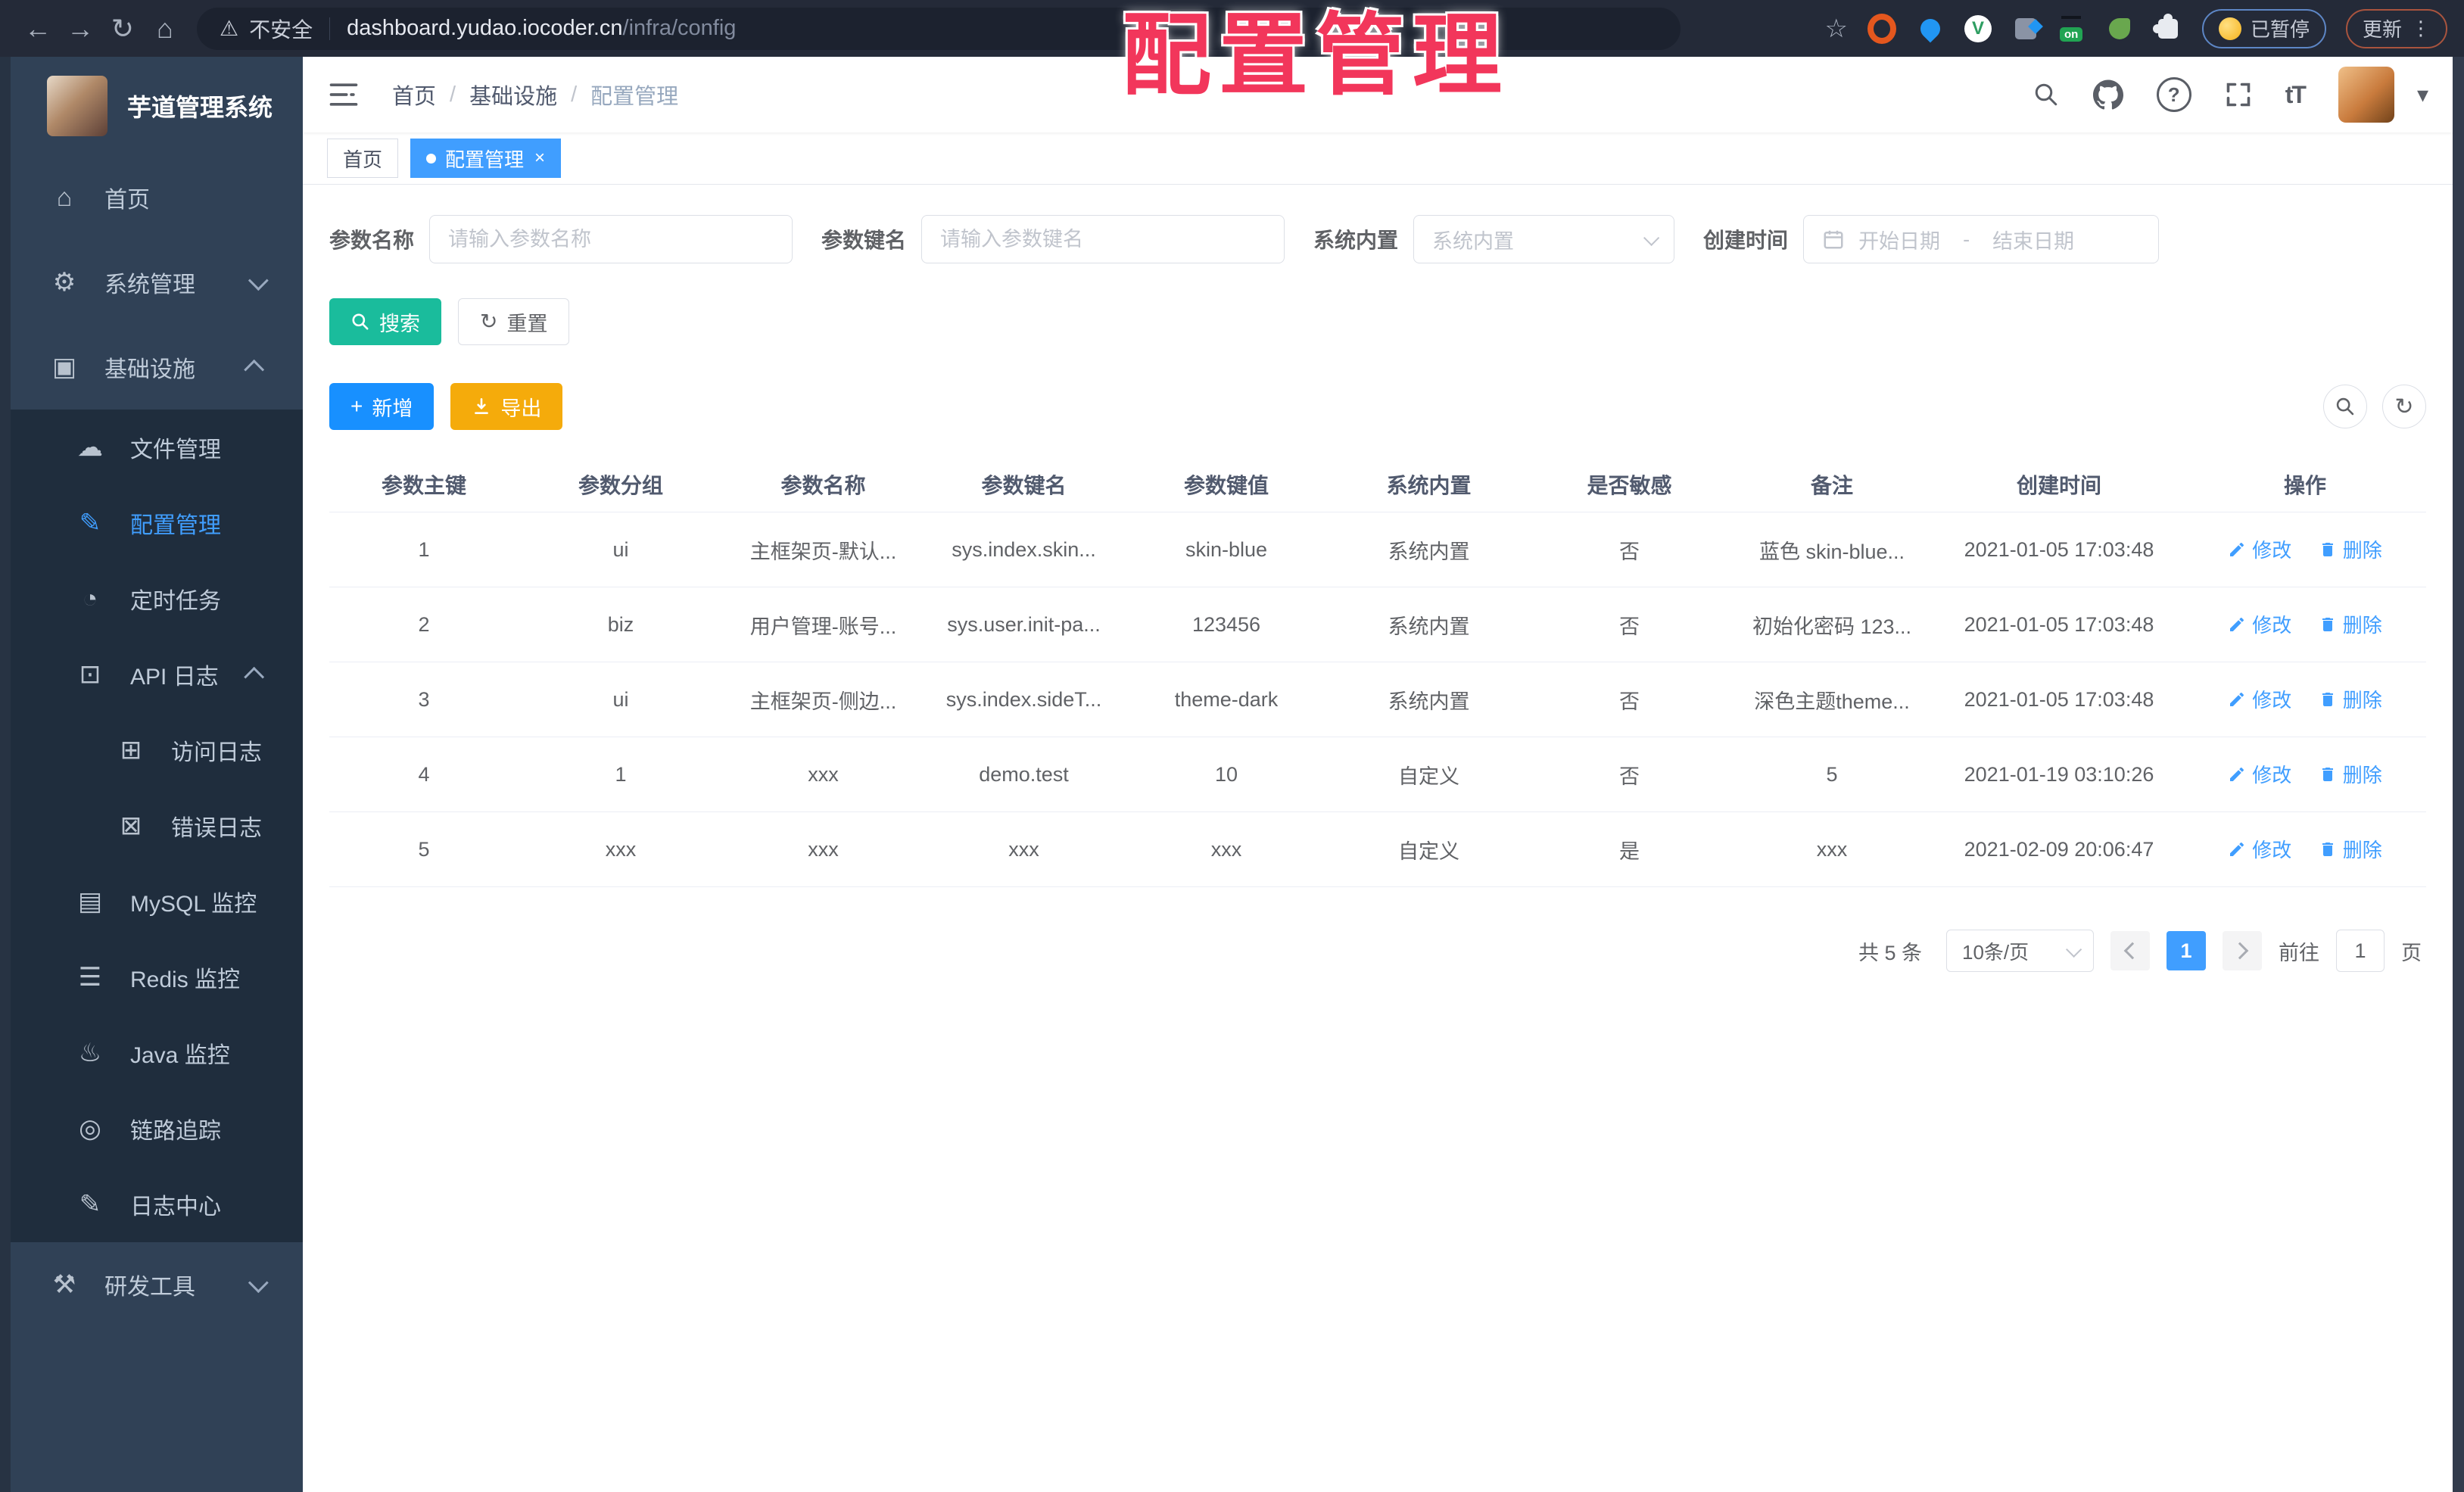  Describe the element at coordinates (1377, 951) in the screenshot. I see `pagination: 共 5 条 10条/页 1 前往 页` at that location.